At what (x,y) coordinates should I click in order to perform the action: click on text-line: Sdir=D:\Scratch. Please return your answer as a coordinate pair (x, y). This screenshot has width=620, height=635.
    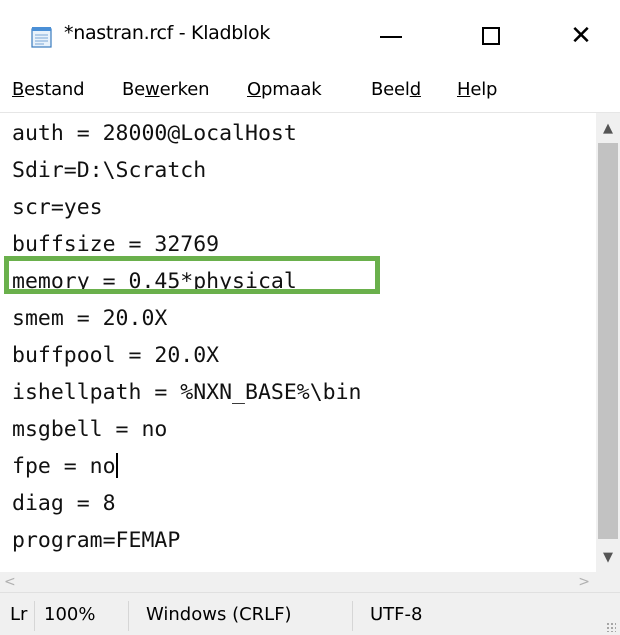
    Looking at the image, I should click on (109, 170).